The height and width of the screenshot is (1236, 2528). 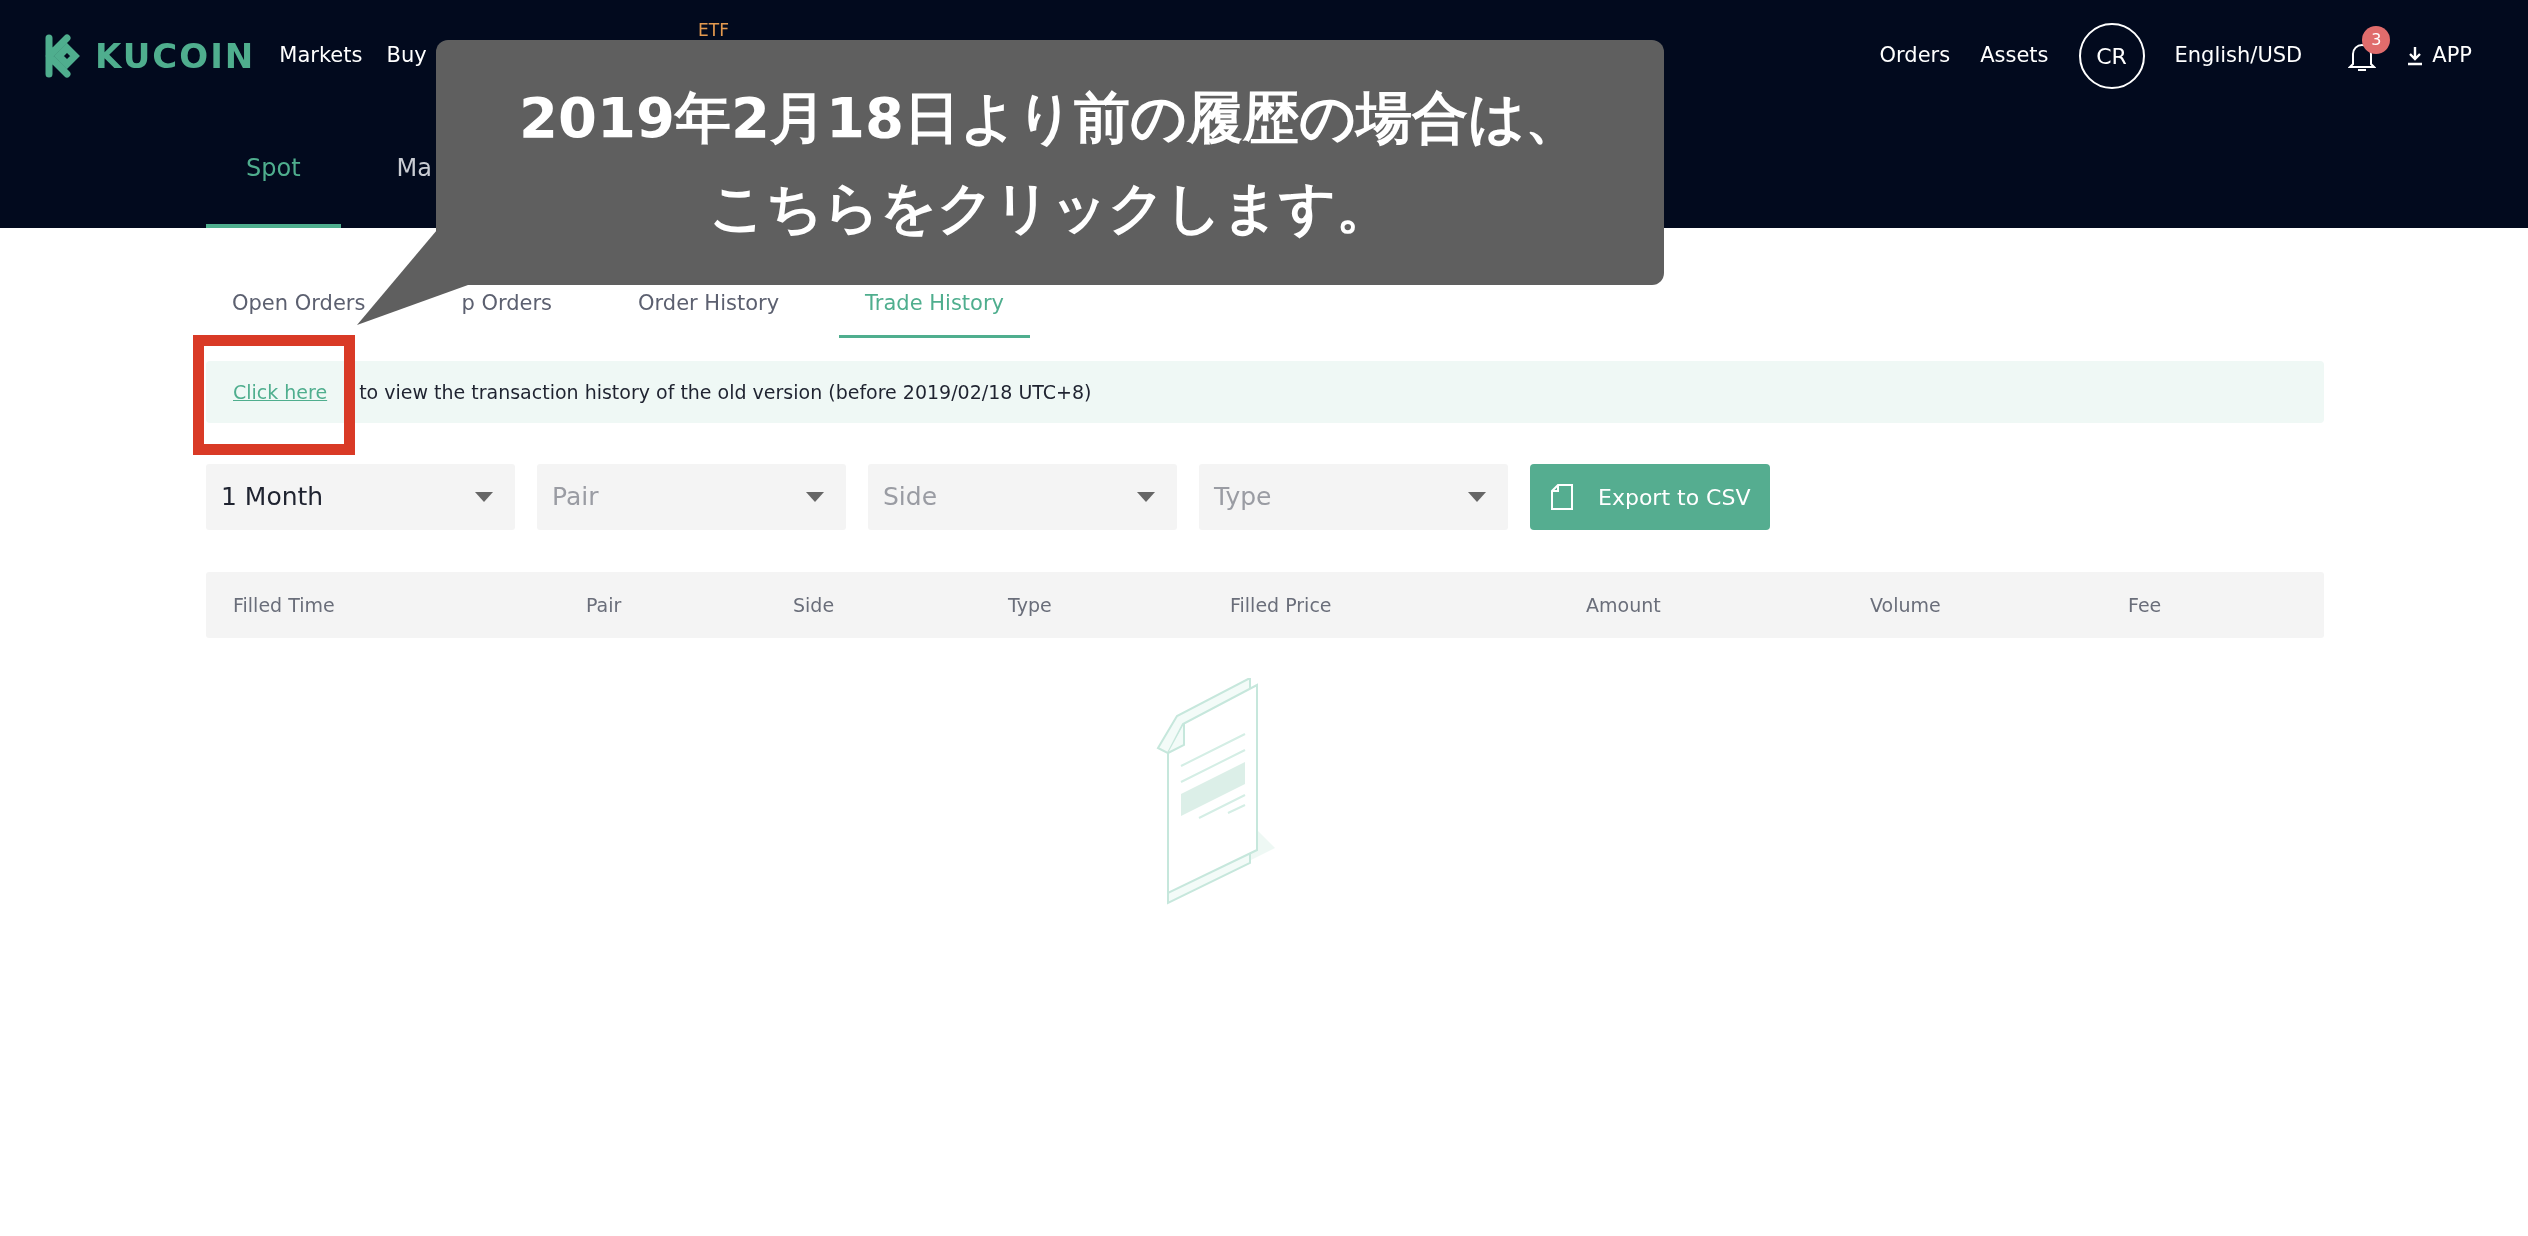 What do you see at coordinates (321, 56) in the screenshot?
I see `nav-link: Markets` at bounding box center [321, 56].